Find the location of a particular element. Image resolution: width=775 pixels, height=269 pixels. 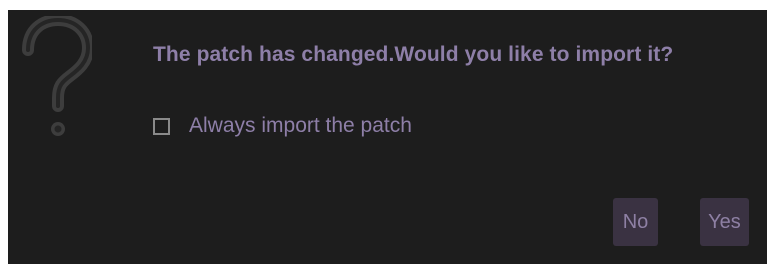

always-import-option: Always import the patch is located at coordinates (282, 126).